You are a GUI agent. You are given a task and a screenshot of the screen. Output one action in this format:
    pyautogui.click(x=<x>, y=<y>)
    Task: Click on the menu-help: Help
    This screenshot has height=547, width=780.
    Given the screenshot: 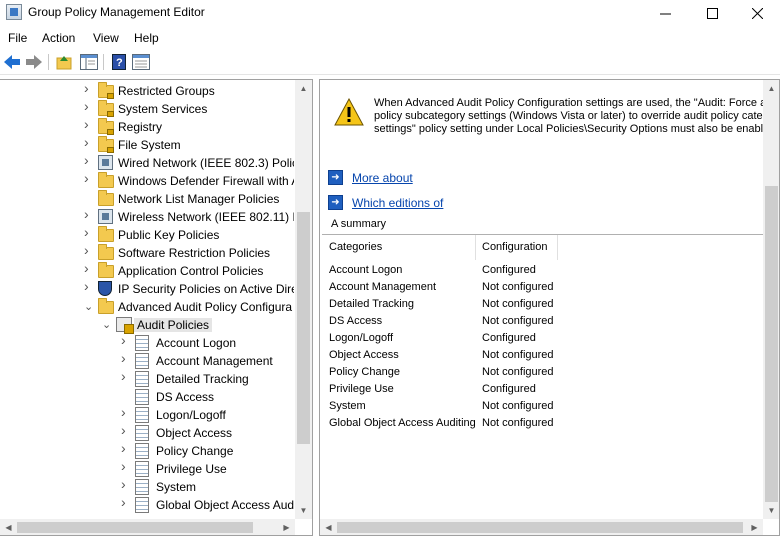 What is the action you would take?
    pyautogui.click(x=146, y=38)
    